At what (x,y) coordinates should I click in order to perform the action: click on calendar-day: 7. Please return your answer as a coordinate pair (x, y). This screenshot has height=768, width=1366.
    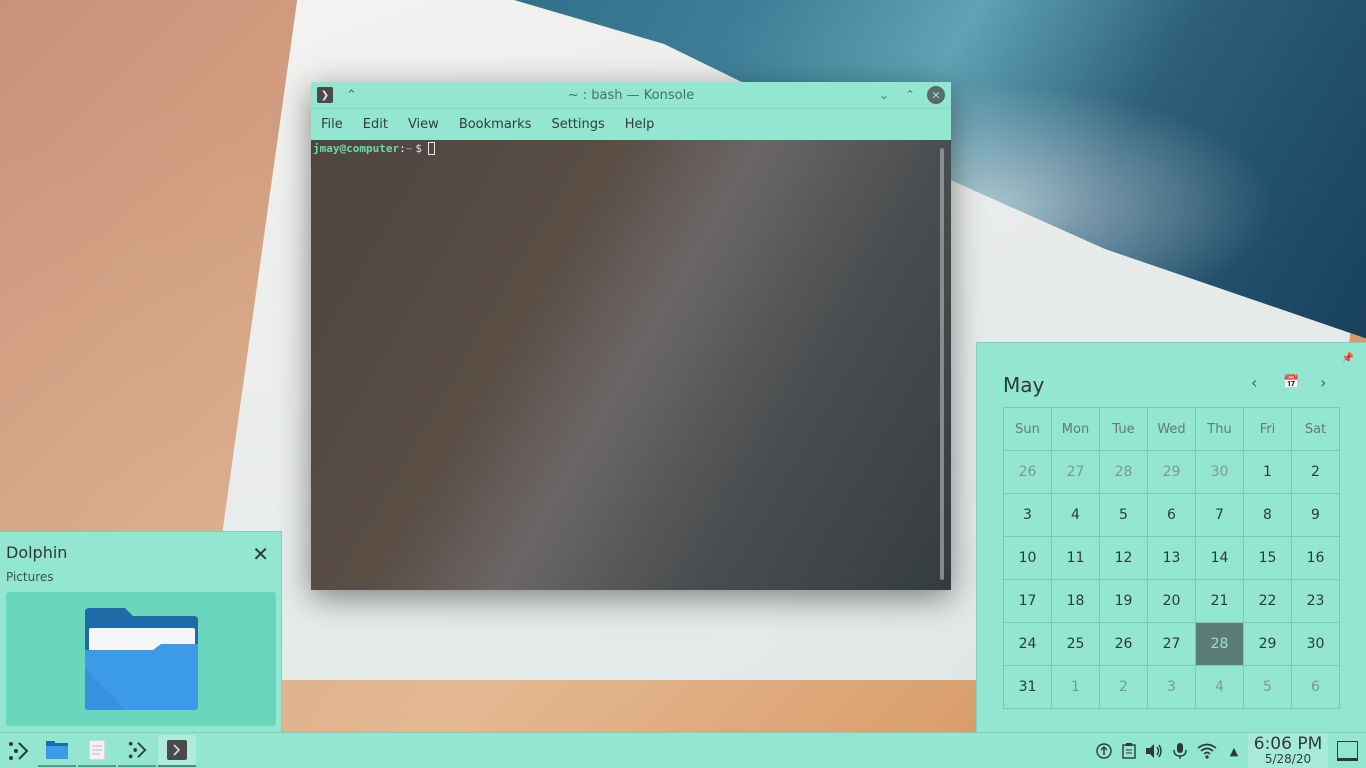
    Looking at the image, I should click on (1220, 515).